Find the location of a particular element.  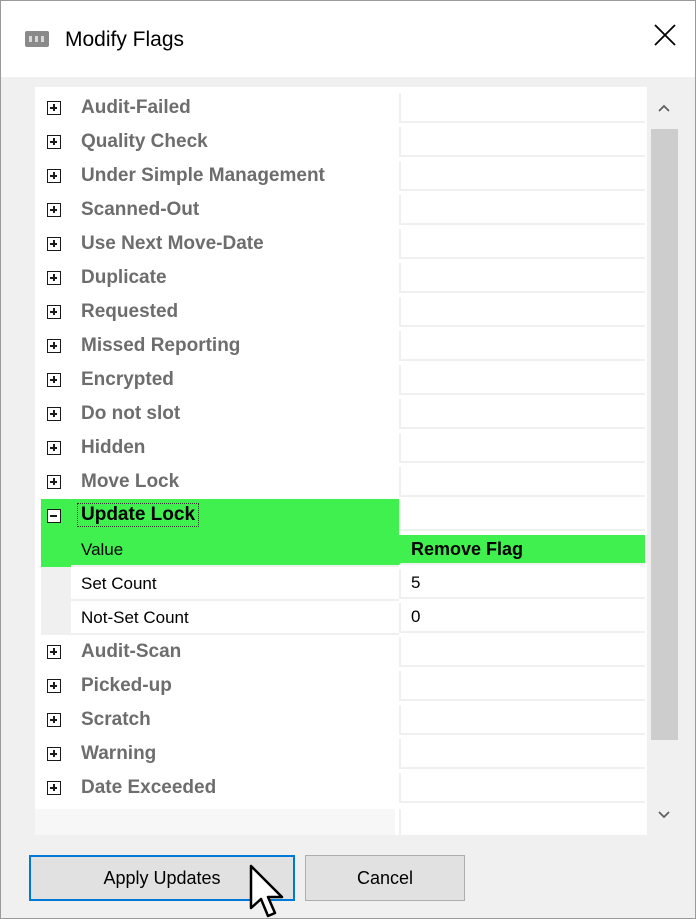

flag-row-missed-reporting: Missed Reporting is located at coordinates (341, 346).